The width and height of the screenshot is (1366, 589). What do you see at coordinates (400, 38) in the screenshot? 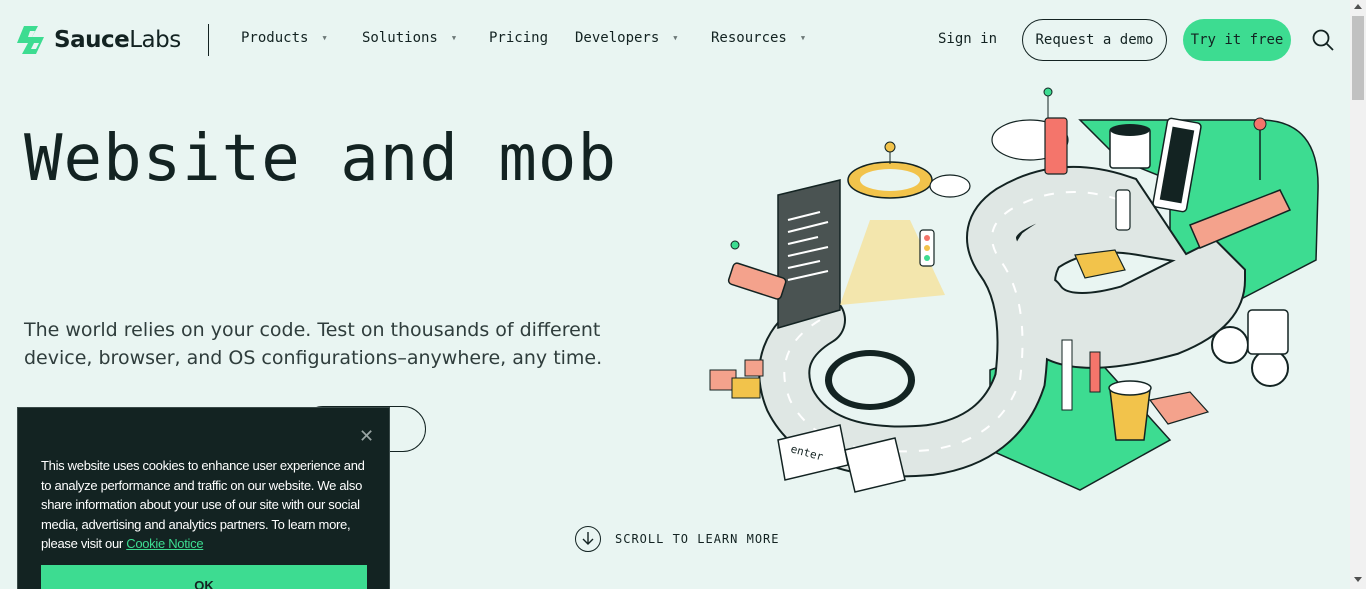
I see `nav-solutions-label: Solutions` at bounding box center [400, 38].